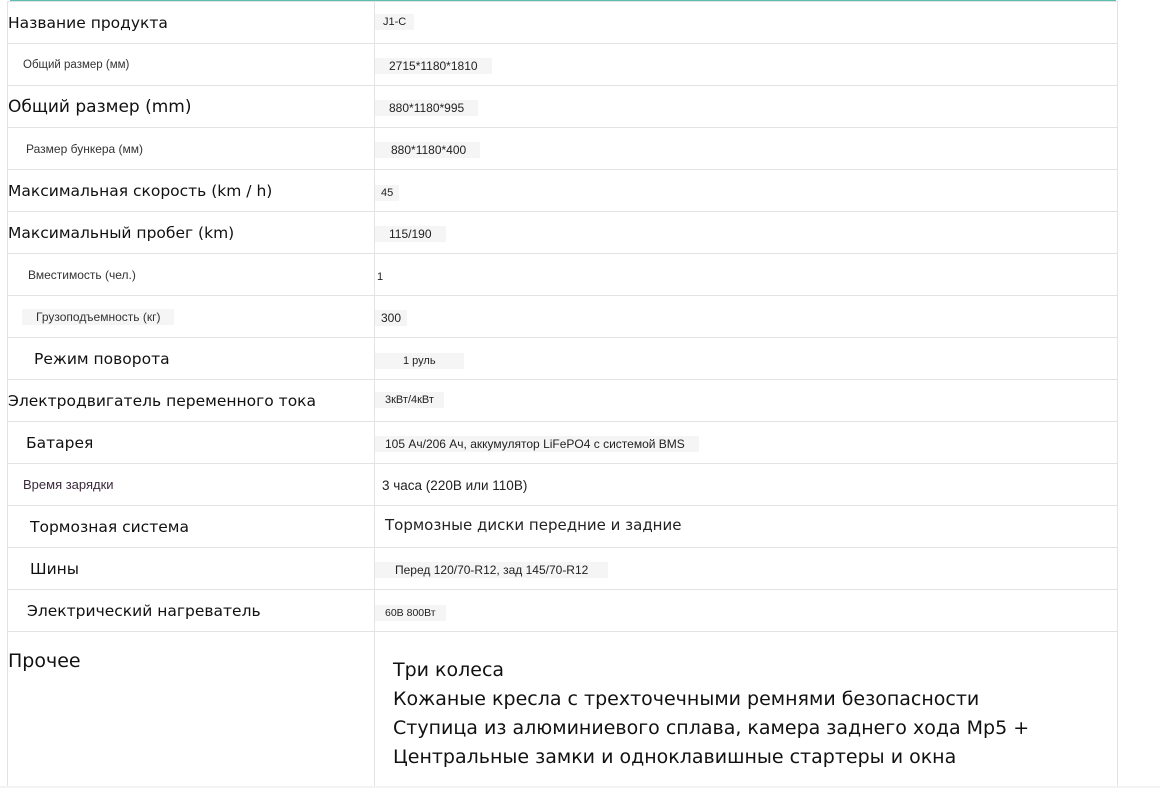 The width and height of the screenshot is (1160, 788). Describe the element at coordinates (191, 568) in the screenshot. I see `spec-label: Шины` at that location.